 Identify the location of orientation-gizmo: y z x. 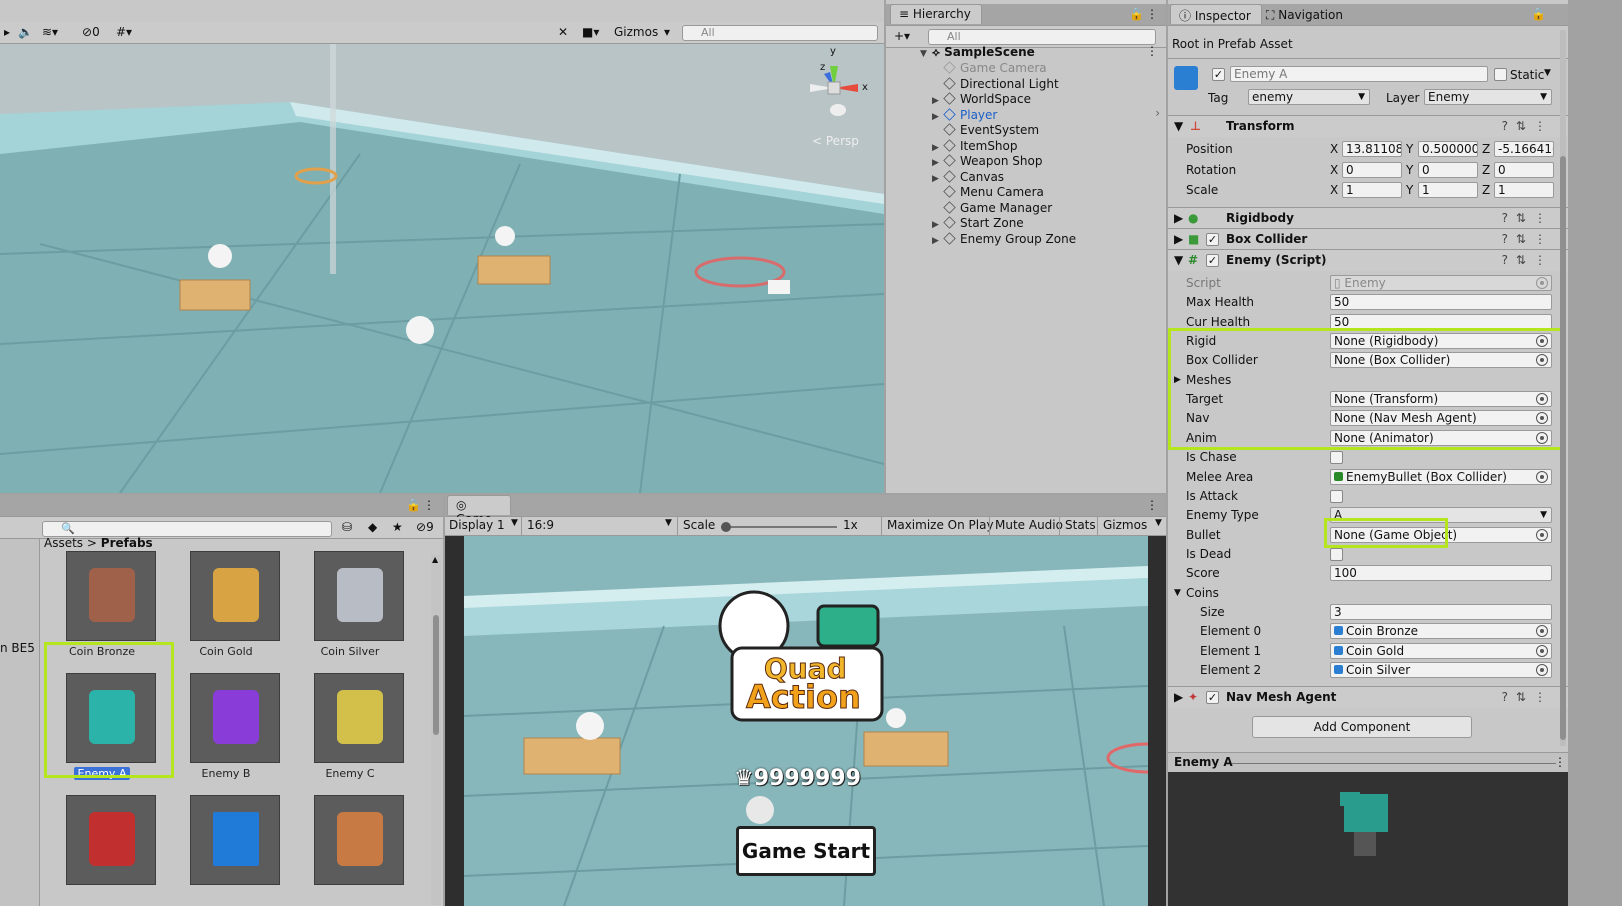
(836, 85).